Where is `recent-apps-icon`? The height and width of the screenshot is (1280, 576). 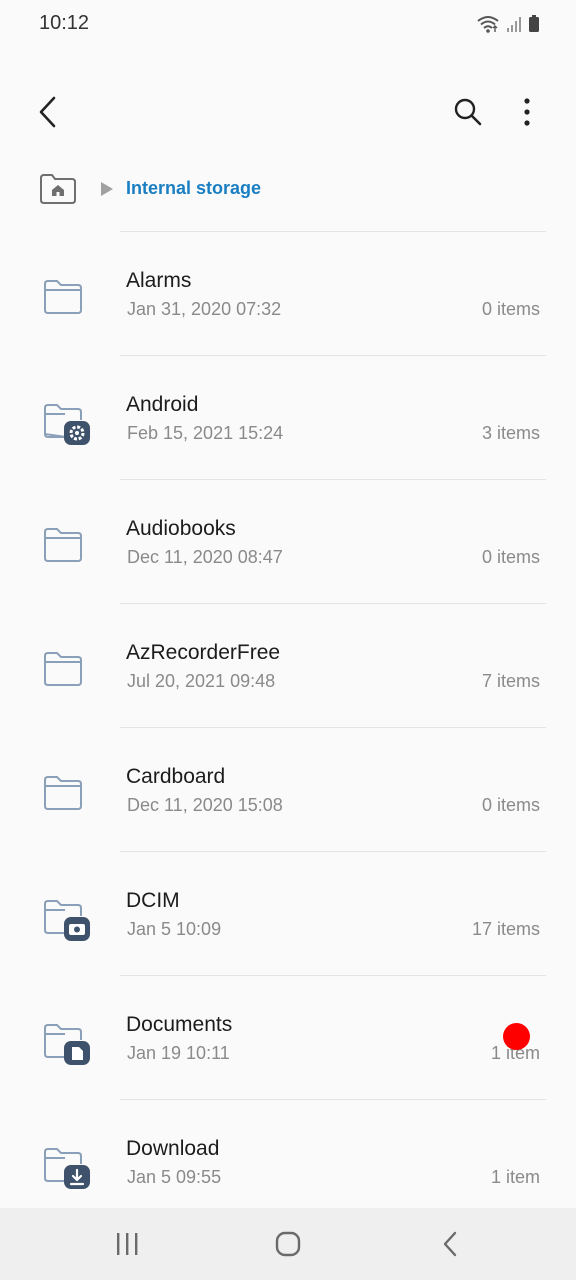 recent-apps-icon is located at coordinates (127, 1244).